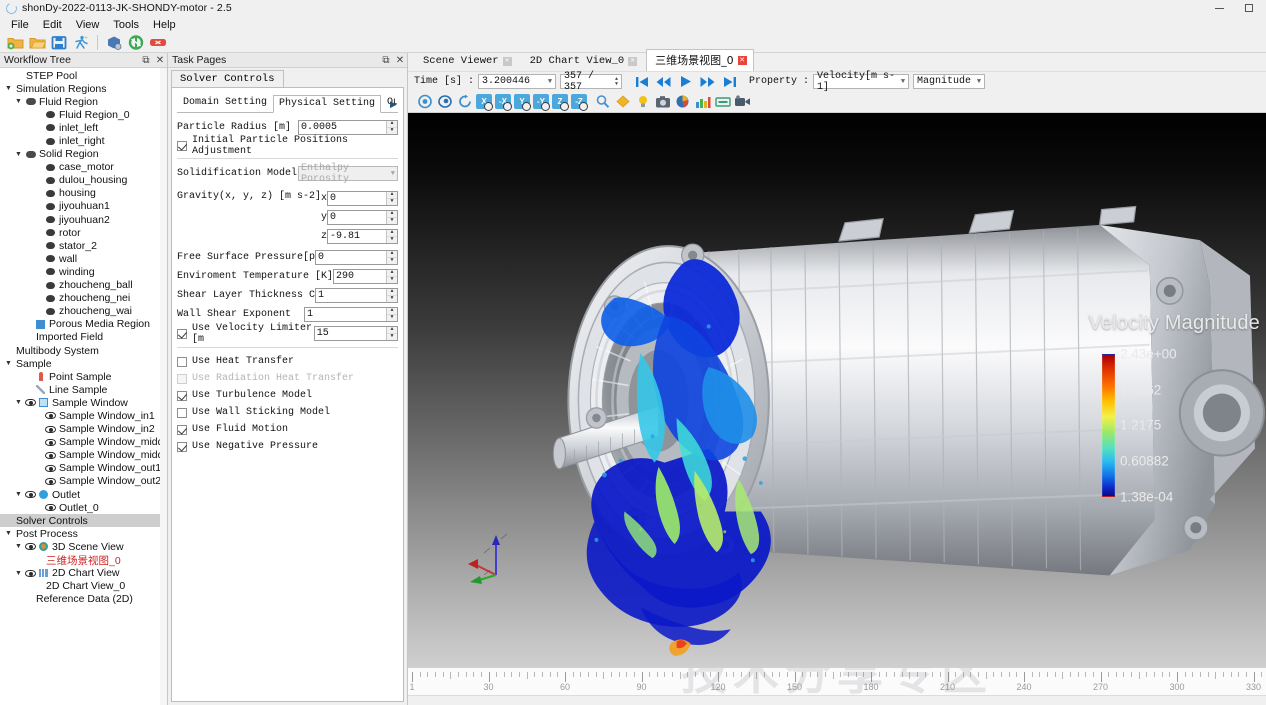 Image resolution: width=1266 pixels, height=705 pixels. What do you see at coordinates (633, 61) in the screenshot?
I see `tab-2d-chart-view-0-close-icon: ✕` at bounding box center [633, 61].